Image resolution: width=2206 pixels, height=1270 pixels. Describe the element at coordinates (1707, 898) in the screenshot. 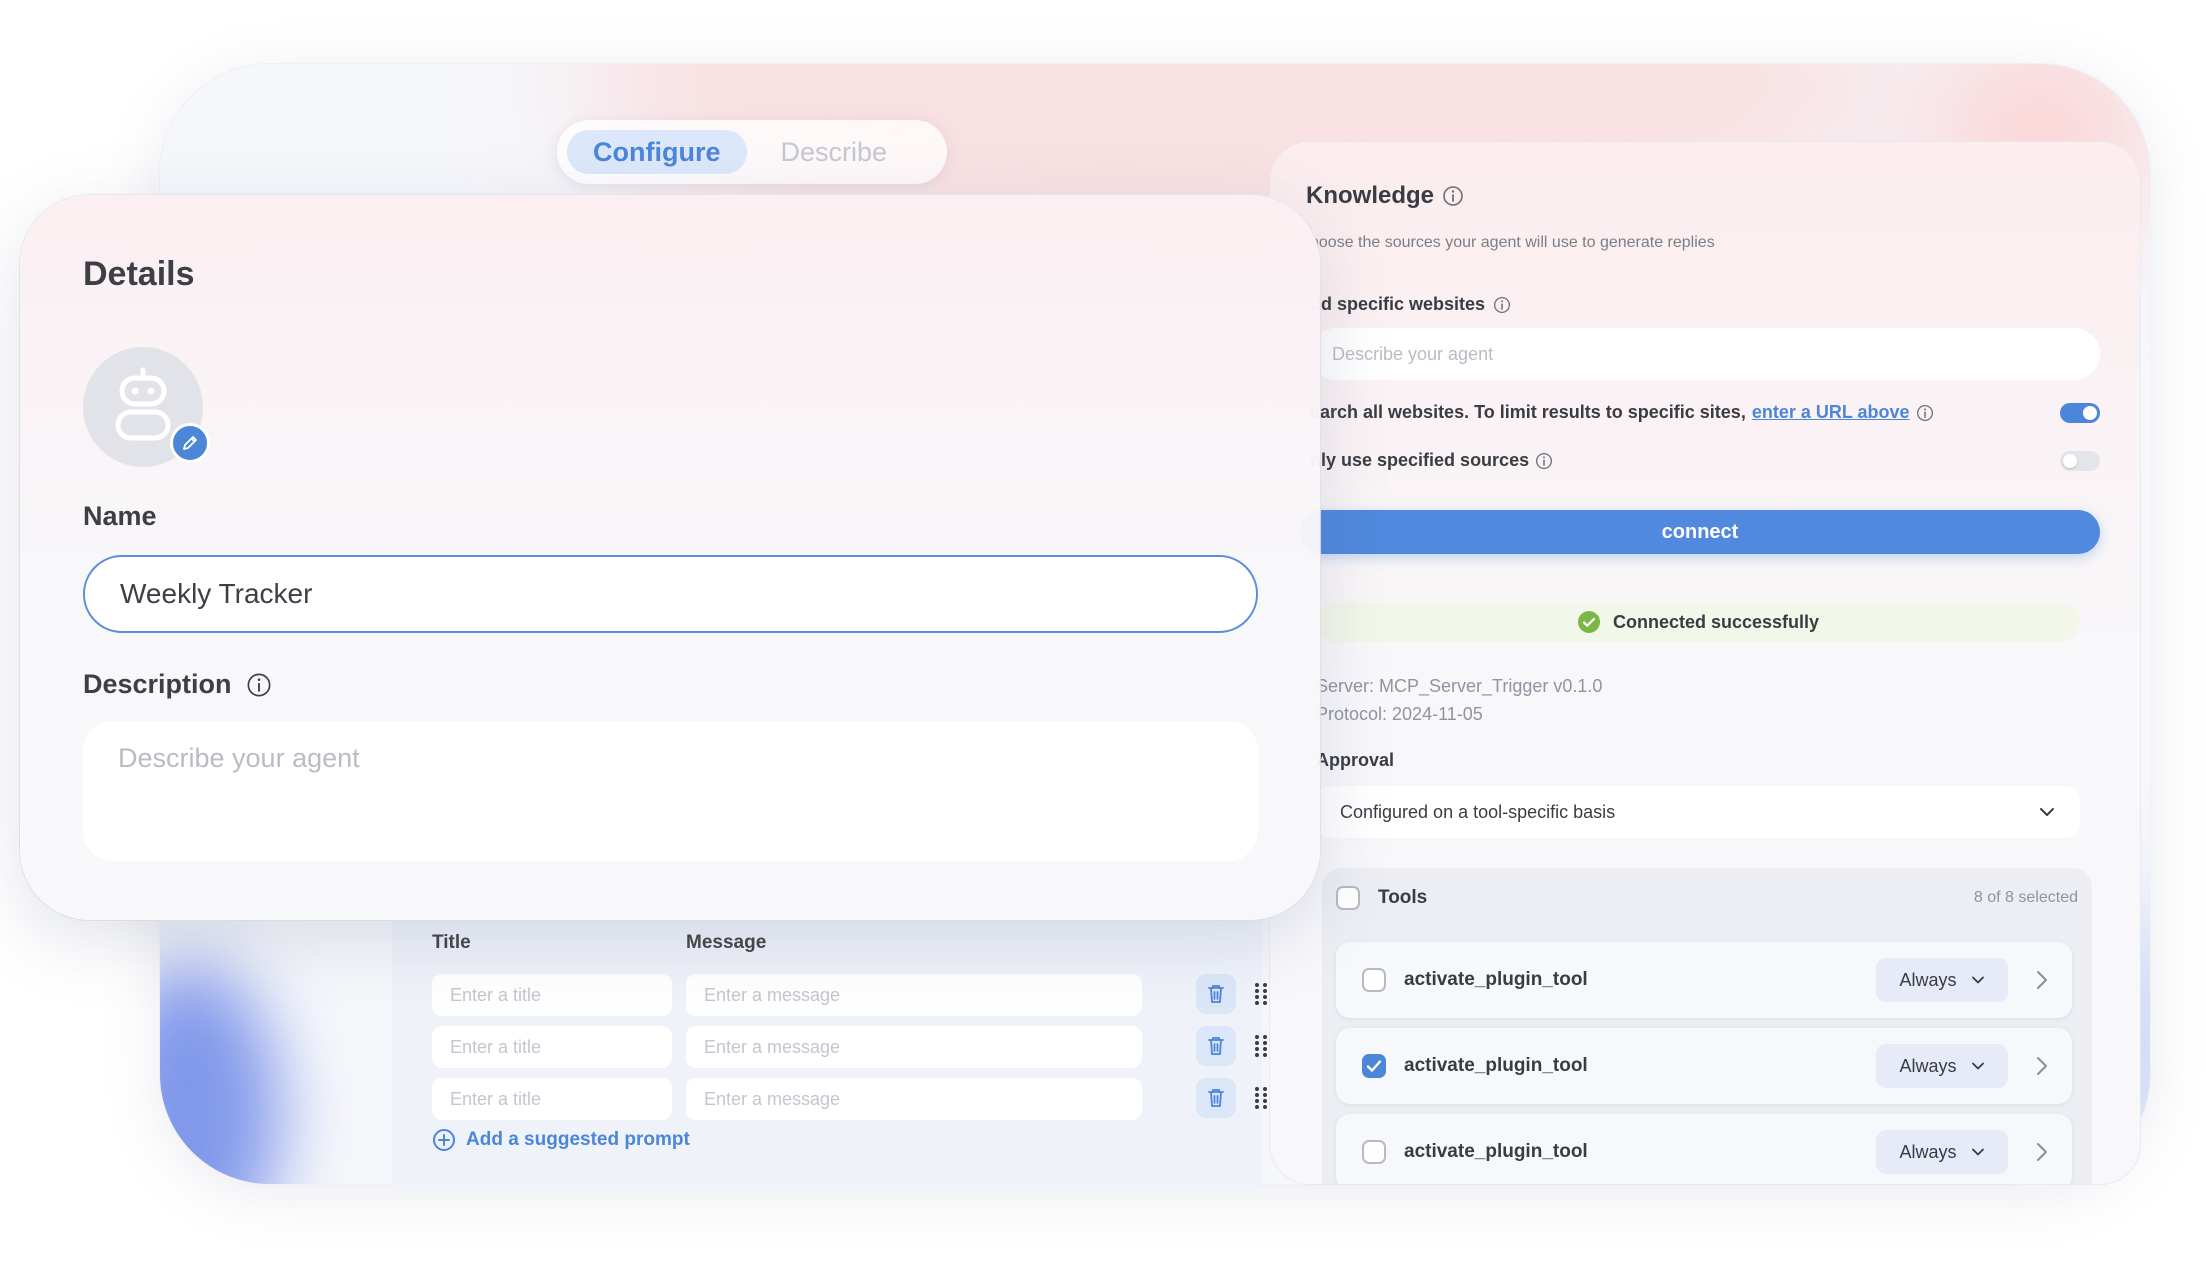

I see `tools-header: Tools 8 of 8 selected` at that location.